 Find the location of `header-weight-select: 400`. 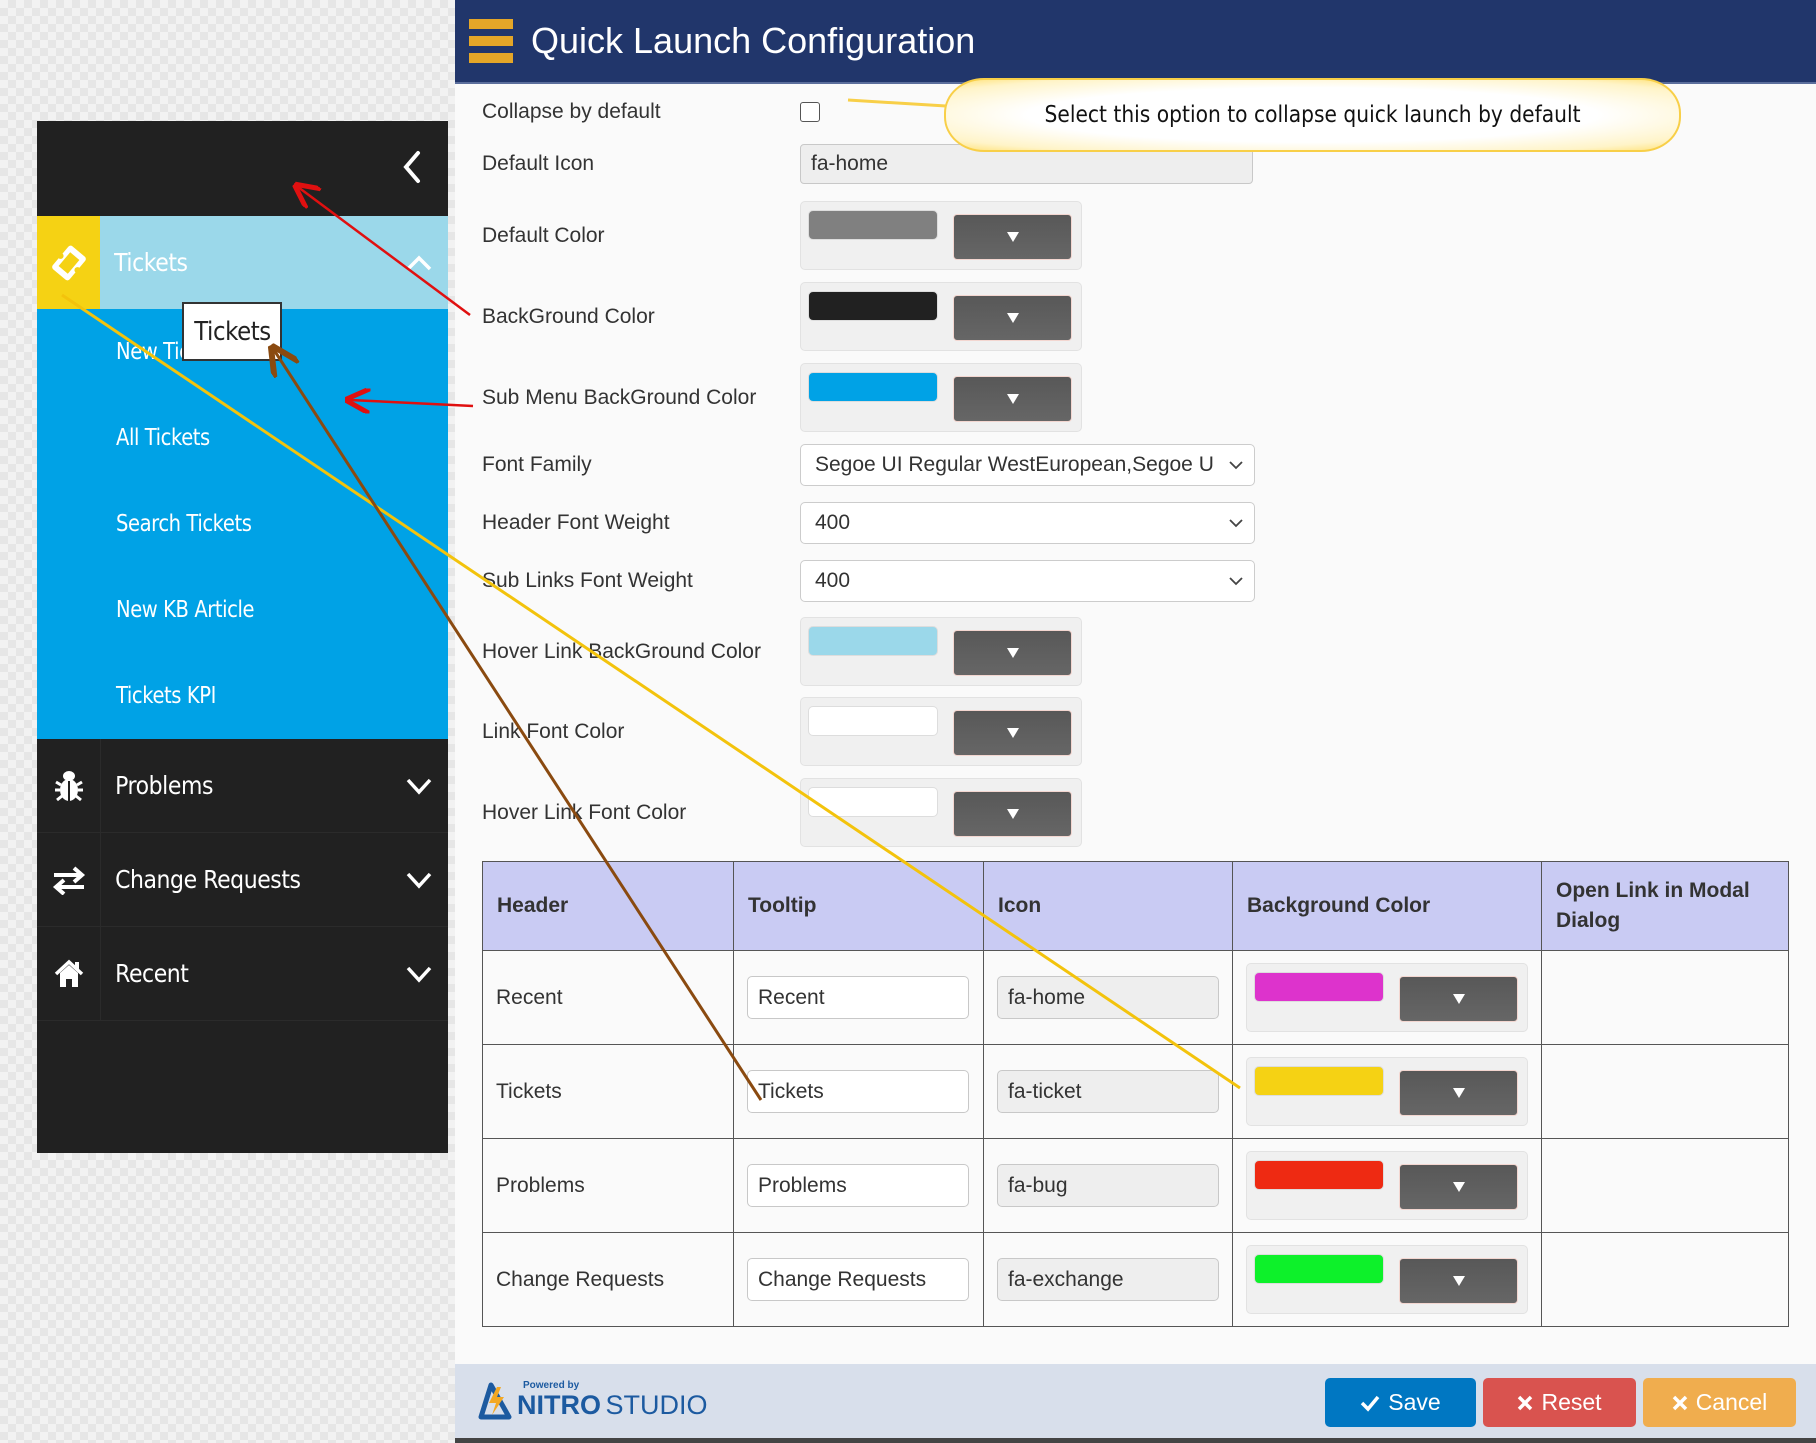

header-weight-select: 400 is located at coordinates (1027, 523).